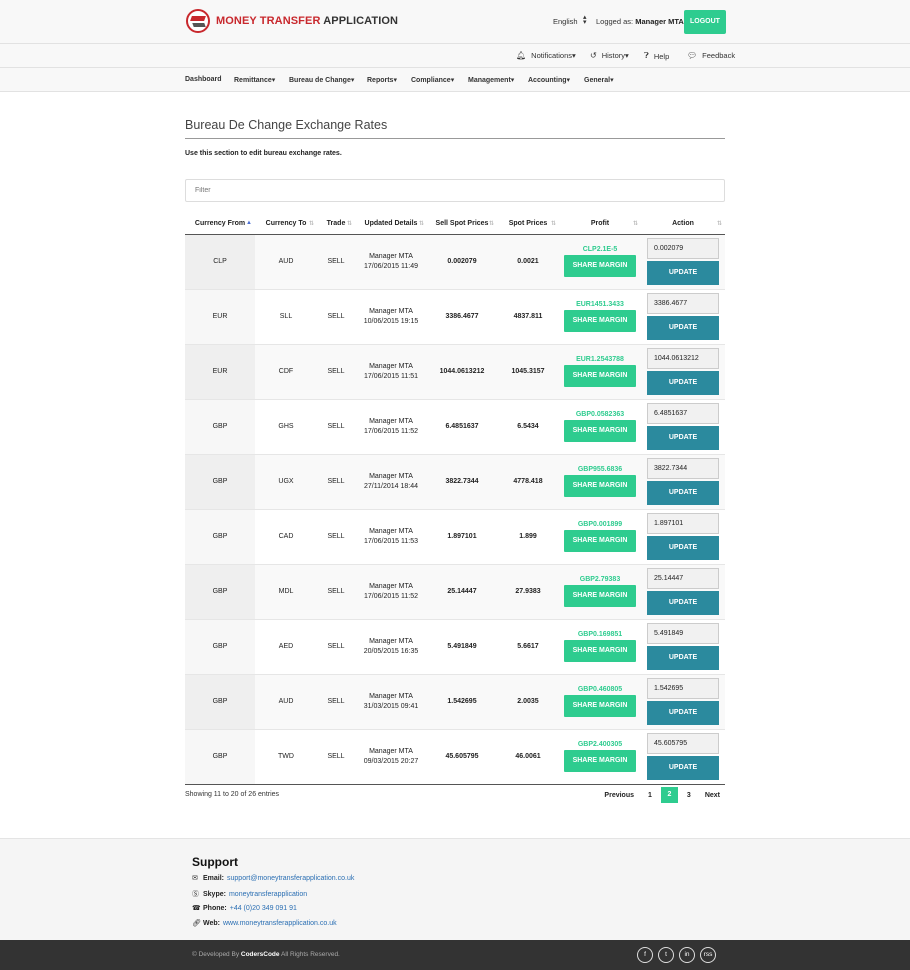 This screenshot has height=970, width=910. Describe the element at coordinates (391, 646) in the screenshot. I see `cell-updated-details: Manager MTA 20/05/2015 16:35` at that location.